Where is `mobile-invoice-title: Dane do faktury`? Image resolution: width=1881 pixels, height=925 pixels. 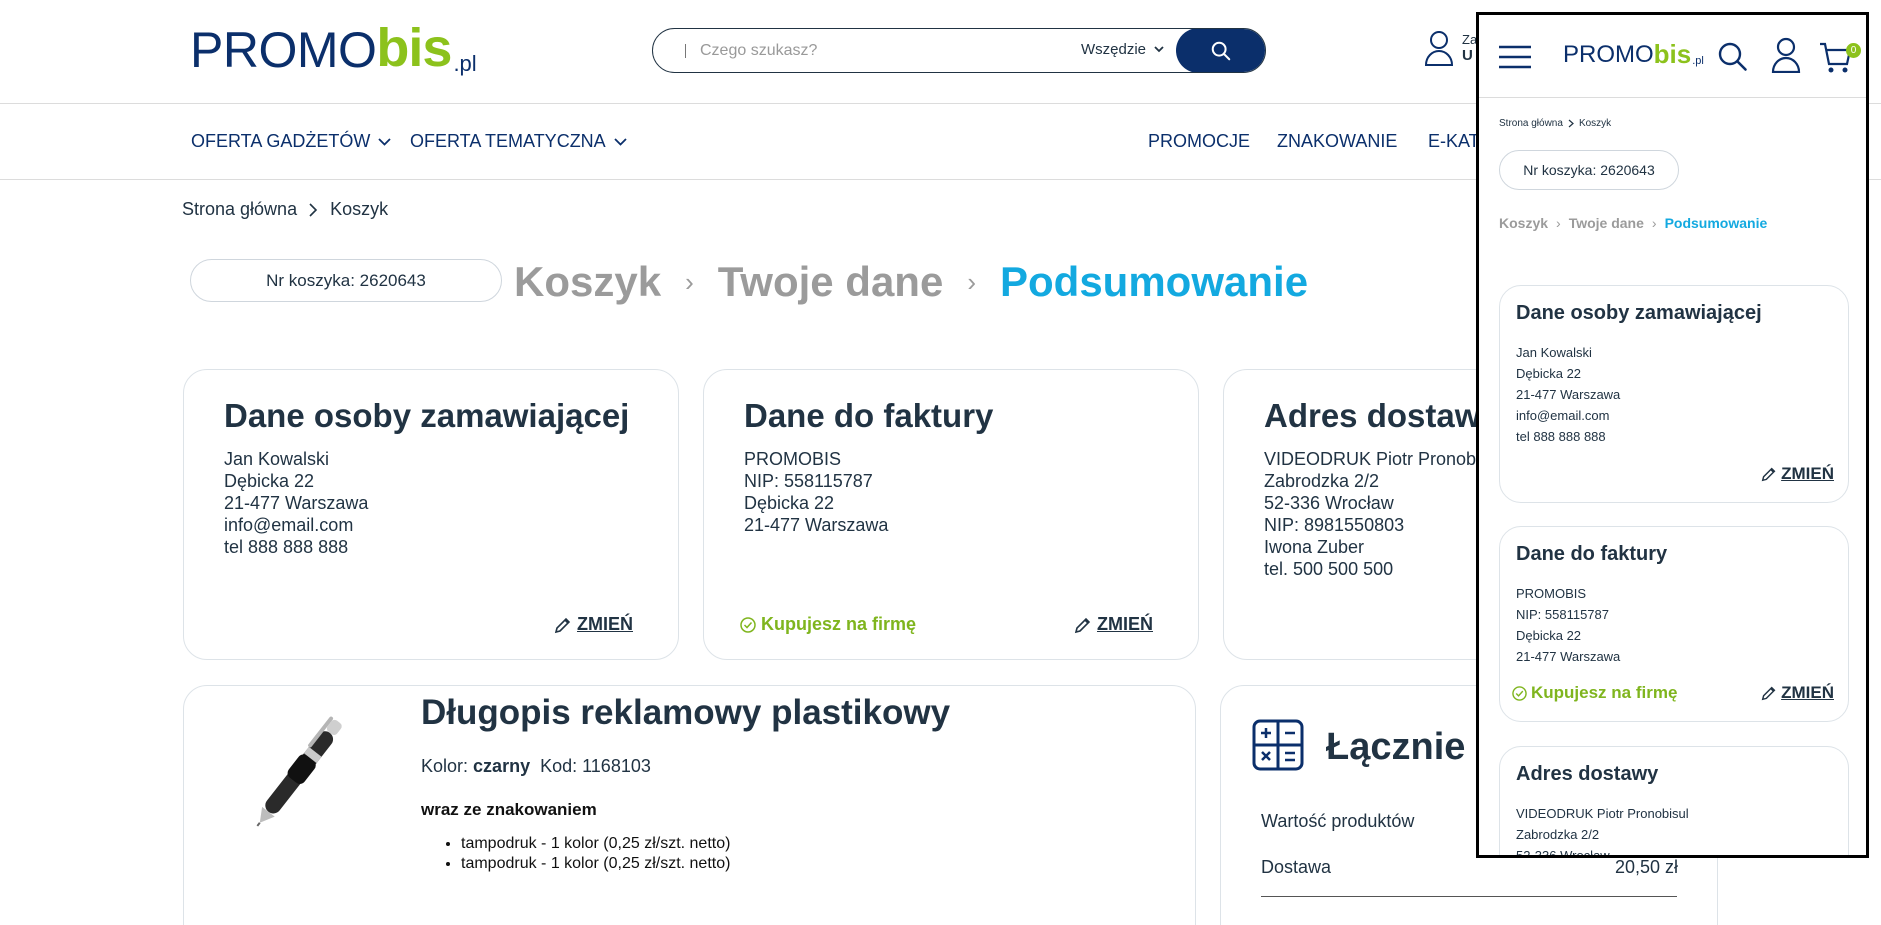 mobile-invoice-title: Dane do faktury is located at coordinates (1592, 554).